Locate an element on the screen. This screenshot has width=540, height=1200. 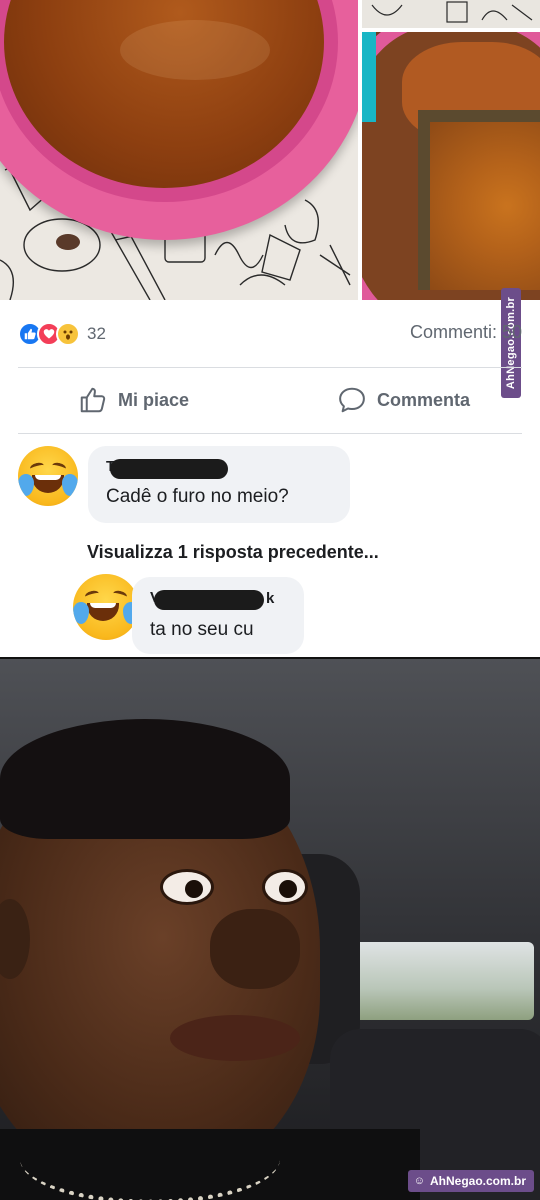
bottom-watermark: ☺ AhNegao.com.br is located at coordinates (470, 1181).